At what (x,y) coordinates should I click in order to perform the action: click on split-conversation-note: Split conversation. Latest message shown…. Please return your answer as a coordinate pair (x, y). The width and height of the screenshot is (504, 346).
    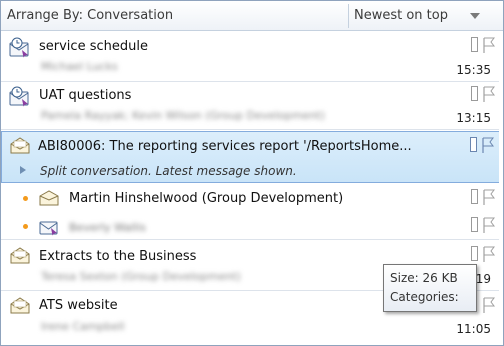
    Looking at the image, I should click on (168, 171).